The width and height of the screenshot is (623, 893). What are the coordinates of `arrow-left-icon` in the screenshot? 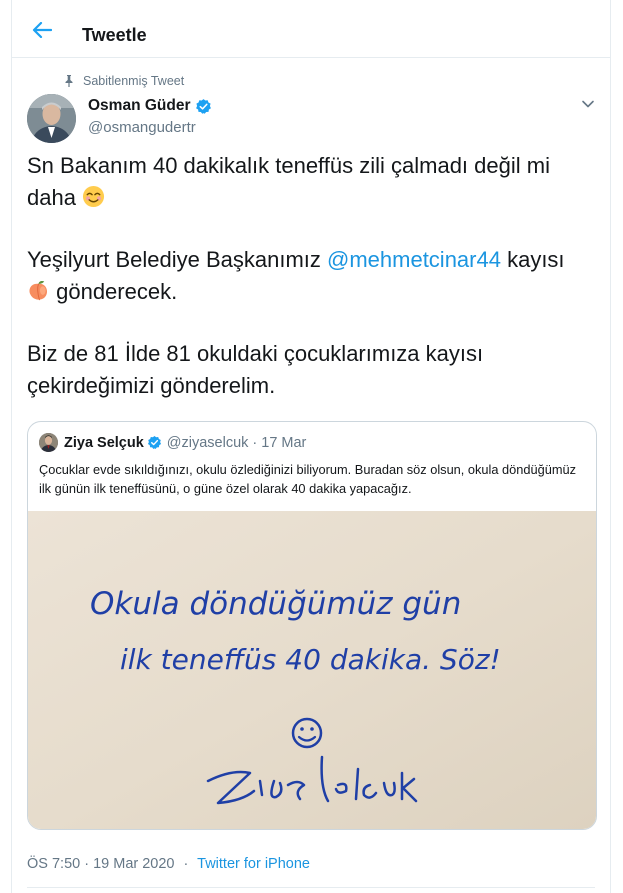 It's located at (42, 30).